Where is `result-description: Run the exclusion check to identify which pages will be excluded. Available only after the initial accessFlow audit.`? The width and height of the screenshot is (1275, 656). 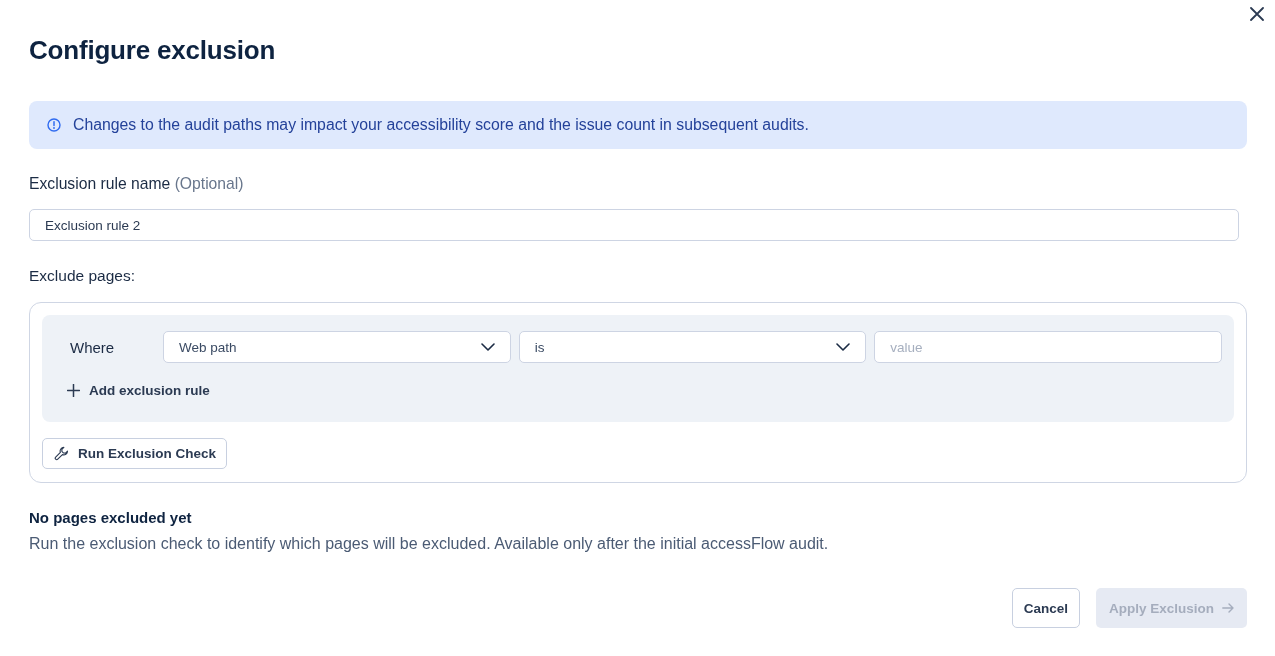 result-description: Run the exclusion check to identify which pages will be excluded. Available only after the initial accessFlow audit. is located at coordinates (429, 544).